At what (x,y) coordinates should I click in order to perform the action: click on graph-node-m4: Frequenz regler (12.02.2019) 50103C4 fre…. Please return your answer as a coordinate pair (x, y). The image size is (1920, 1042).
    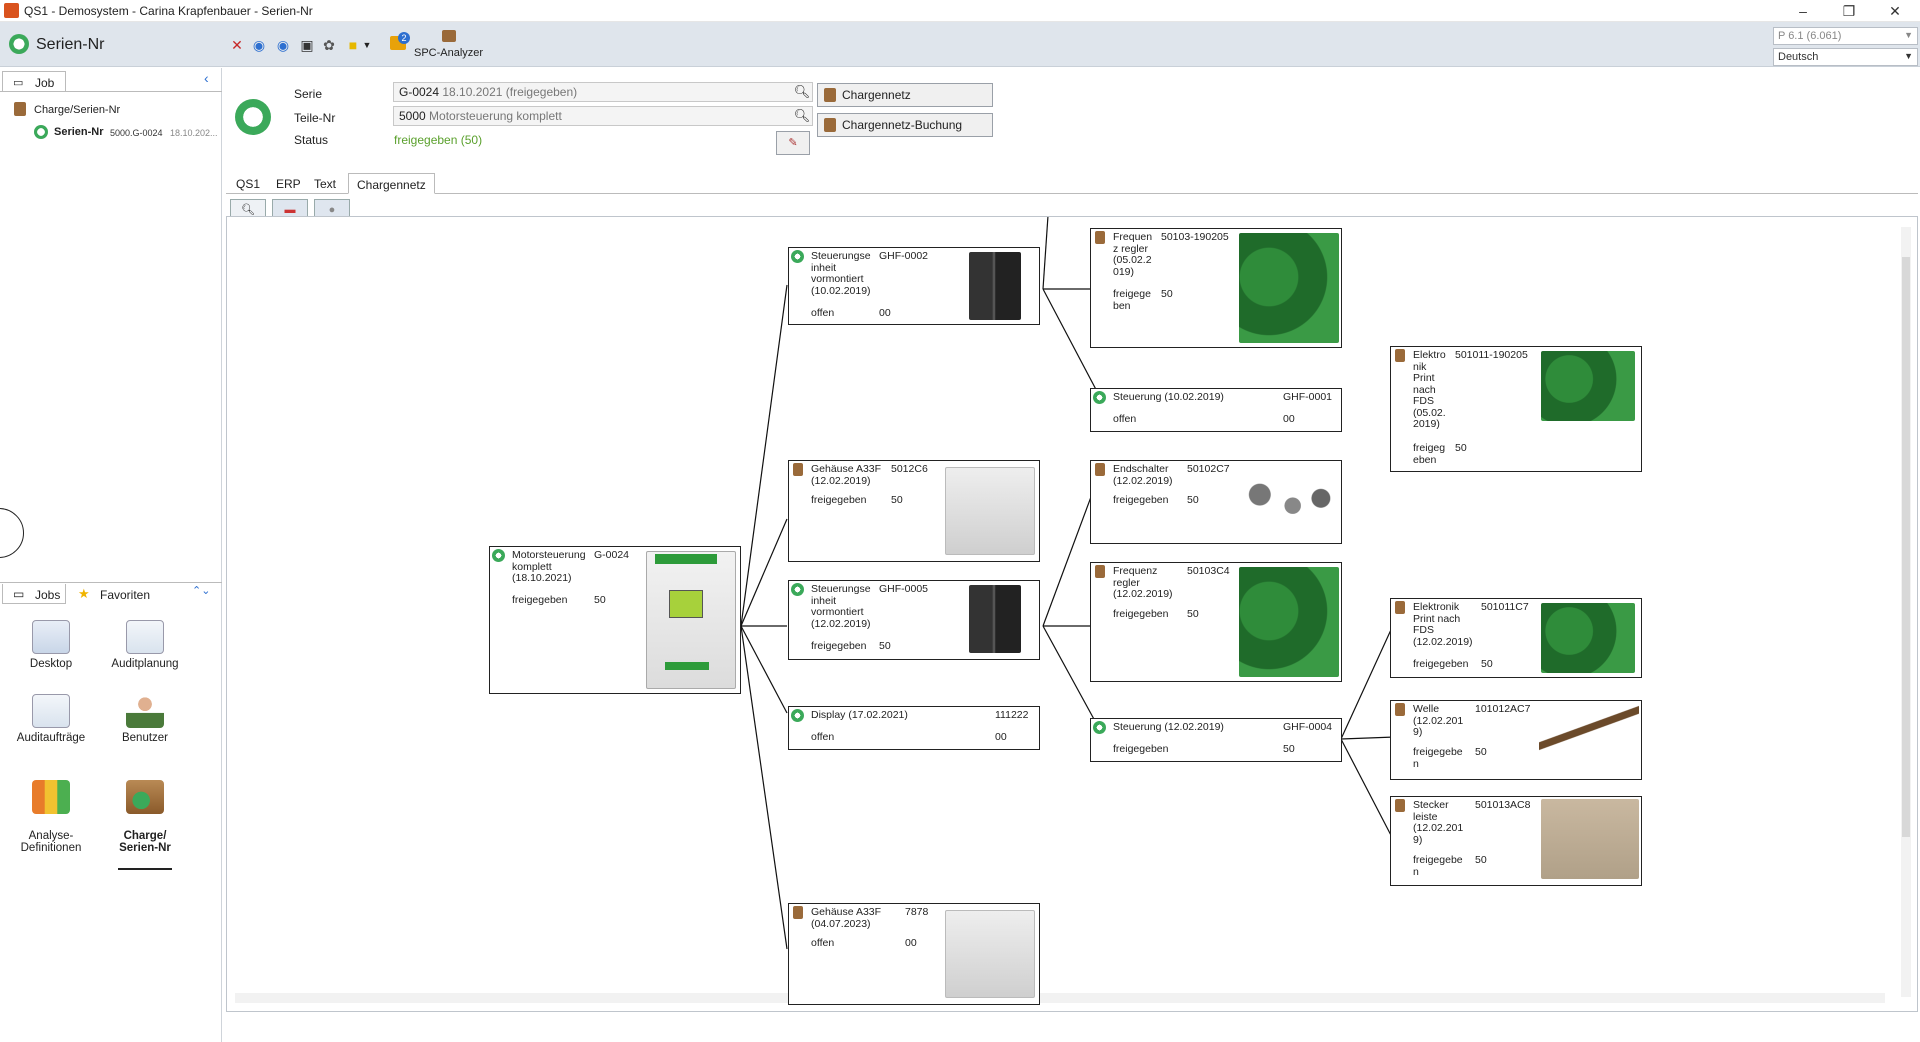
    Looking at the image, I should click on (1216, 622).